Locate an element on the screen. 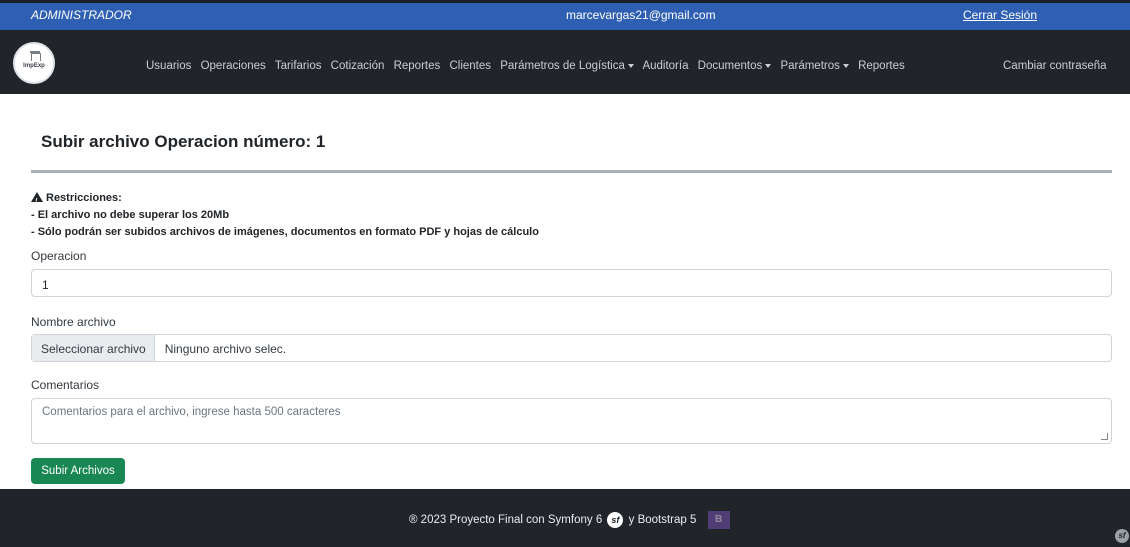 The height and width of the screenshot is (547, 1130). page-title: Subir archivo Operacion número: 1 is located at coordinates (183, 141).